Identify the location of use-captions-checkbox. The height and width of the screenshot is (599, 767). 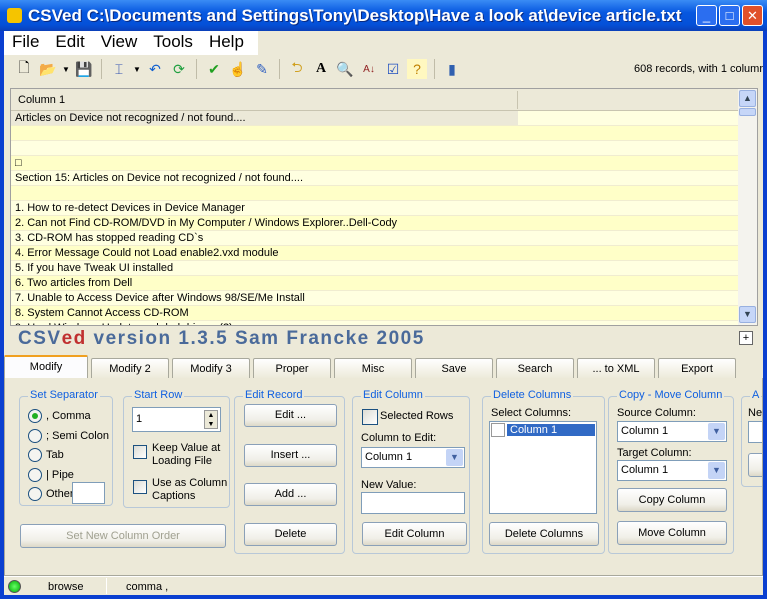
(140, 487).